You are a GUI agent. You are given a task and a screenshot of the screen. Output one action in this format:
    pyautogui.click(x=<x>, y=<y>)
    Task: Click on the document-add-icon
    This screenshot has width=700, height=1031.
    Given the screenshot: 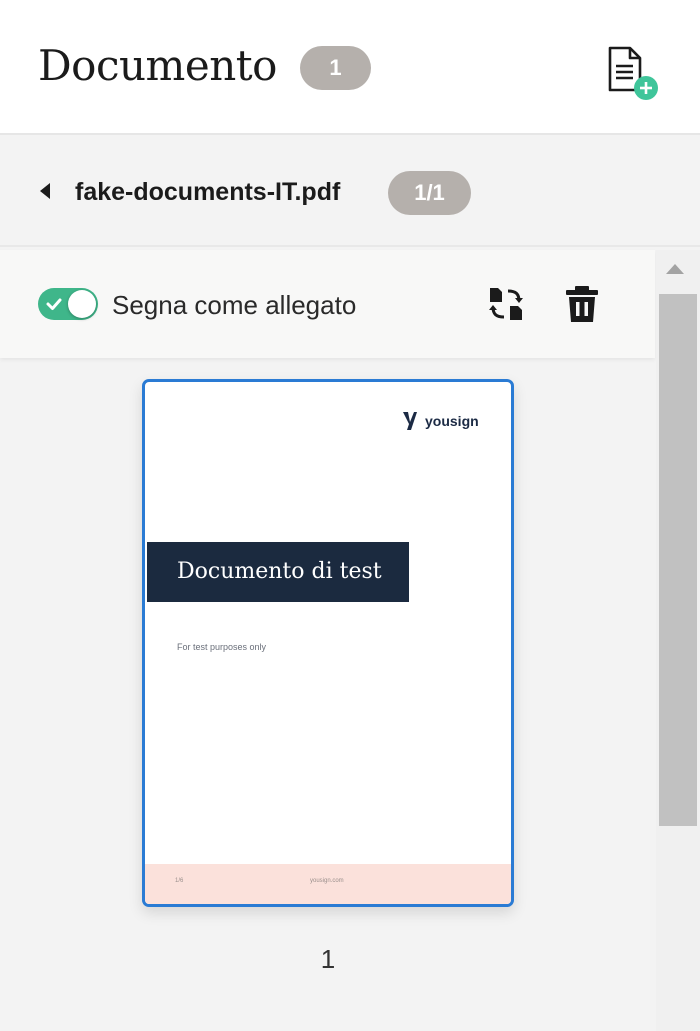 What is the action you would take?
    pyautogui.click(x=633, y=73)
    